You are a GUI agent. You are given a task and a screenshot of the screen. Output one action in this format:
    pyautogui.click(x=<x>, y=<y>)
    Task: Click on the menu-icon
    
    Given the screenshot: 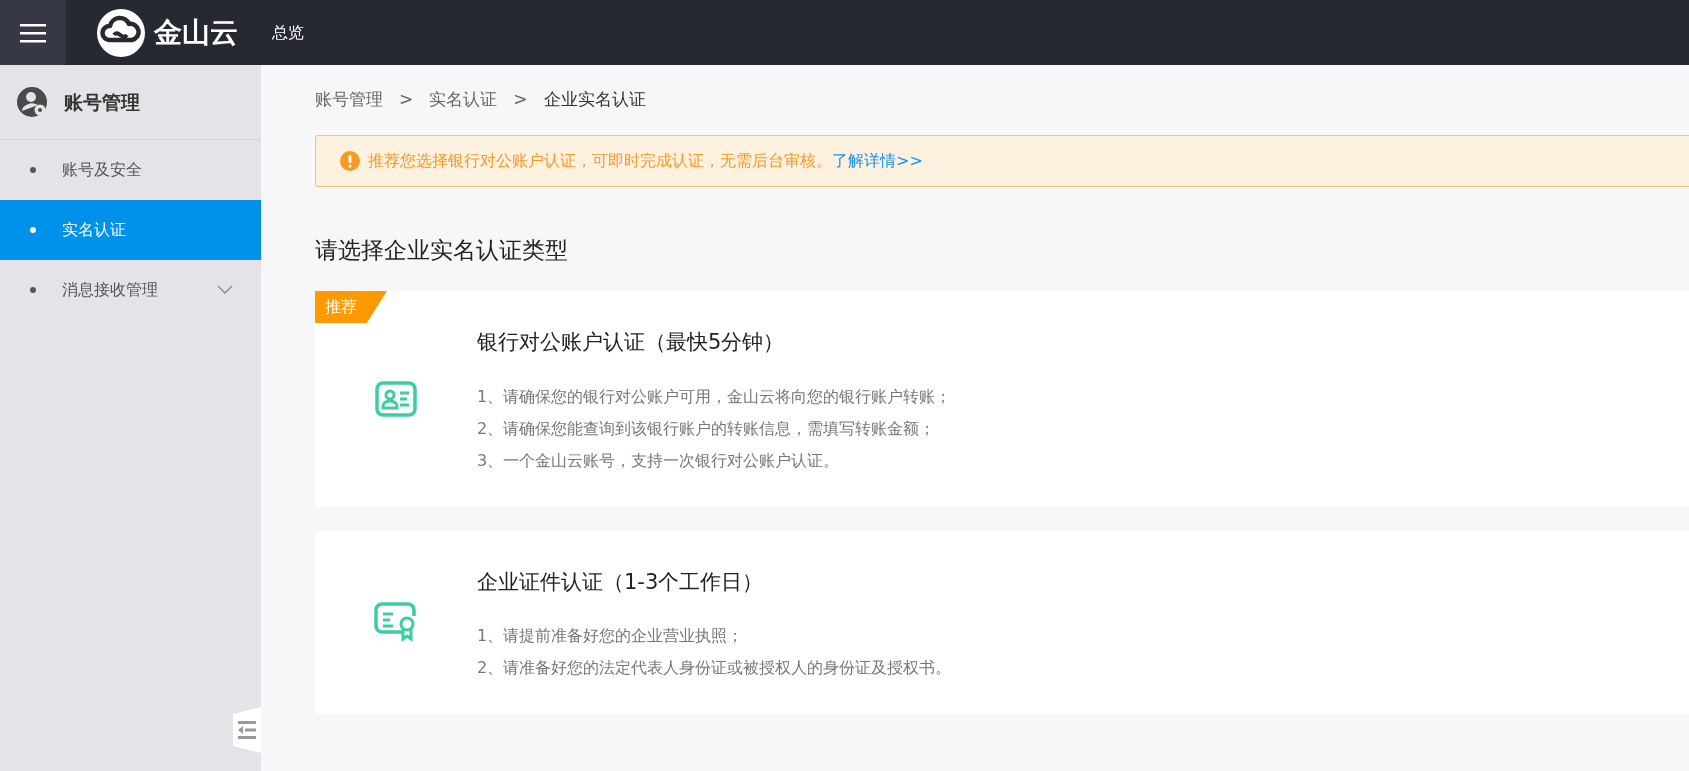 What is the action you would take?
    pyautogui.click(x=33, y=32)
    